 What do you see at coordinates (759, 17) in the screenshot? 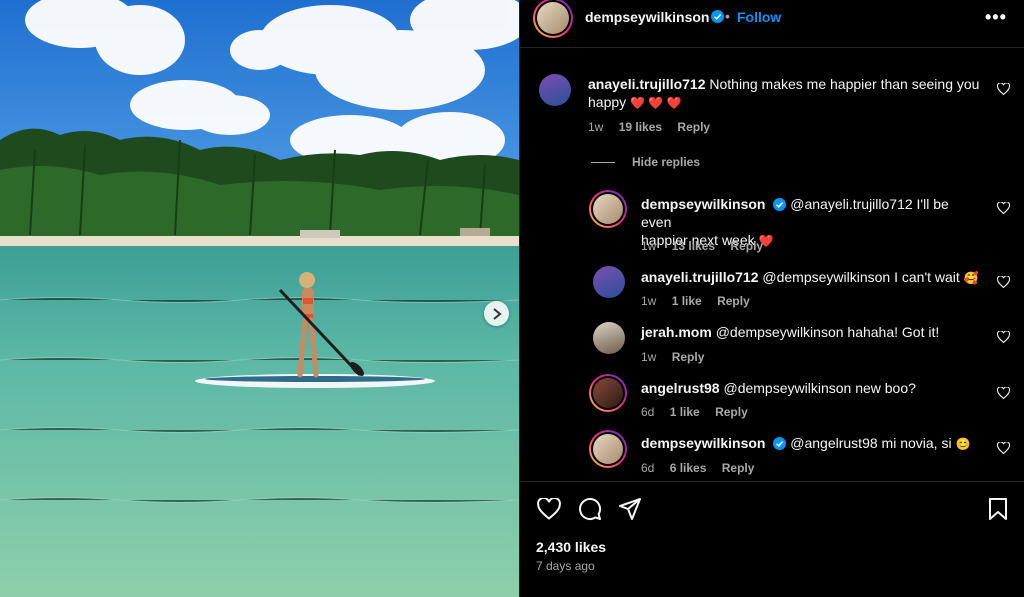
I see `follow-button: Follow` at bounding box center [759, 17].